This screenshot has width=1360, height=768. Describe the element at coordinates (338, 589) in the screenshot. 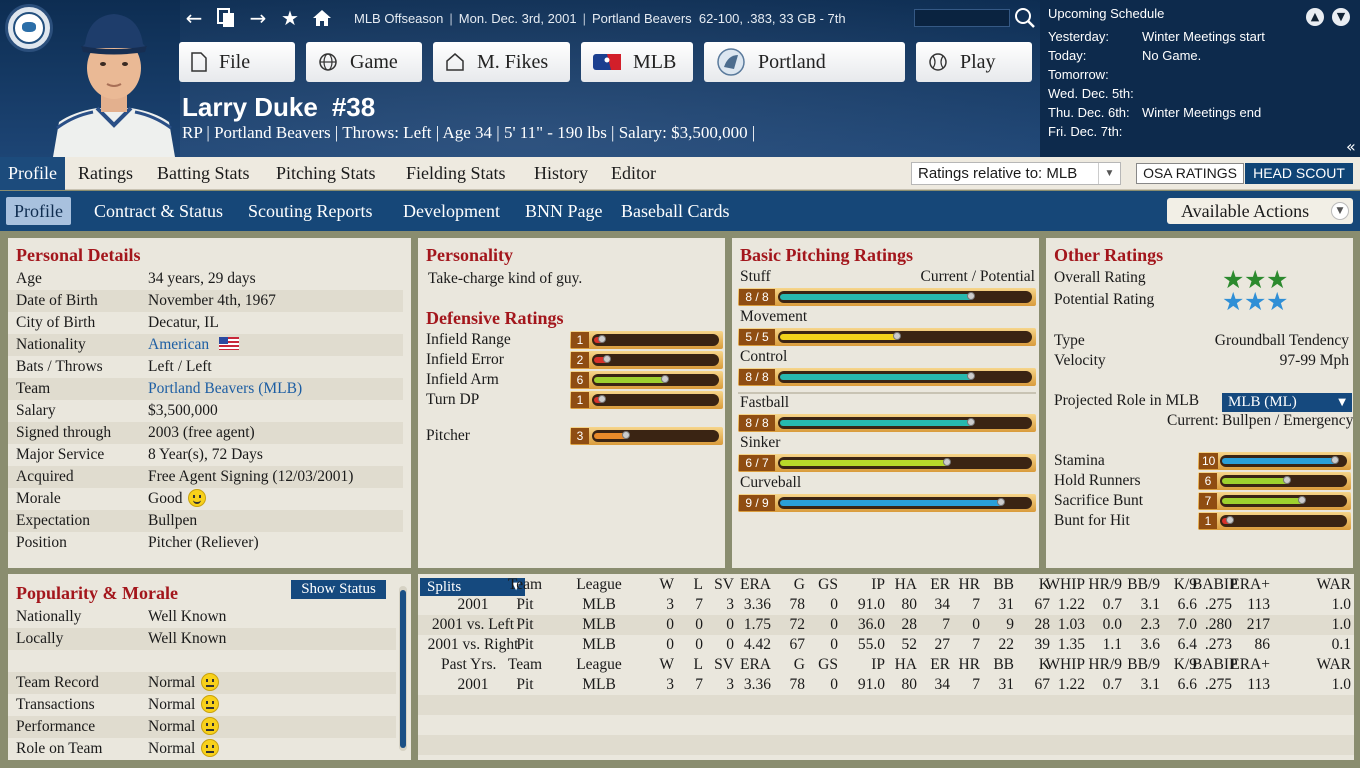

I see `show-status-button: Show Status` at that location.